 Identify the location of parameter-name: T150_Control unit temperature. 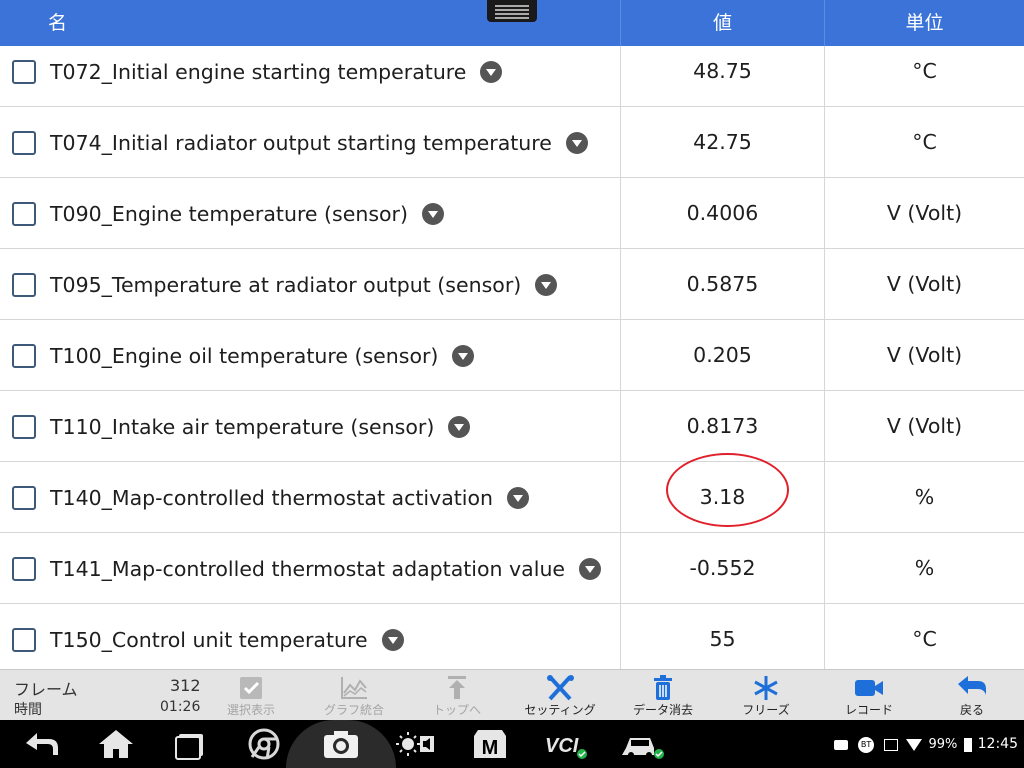
(209, 639).